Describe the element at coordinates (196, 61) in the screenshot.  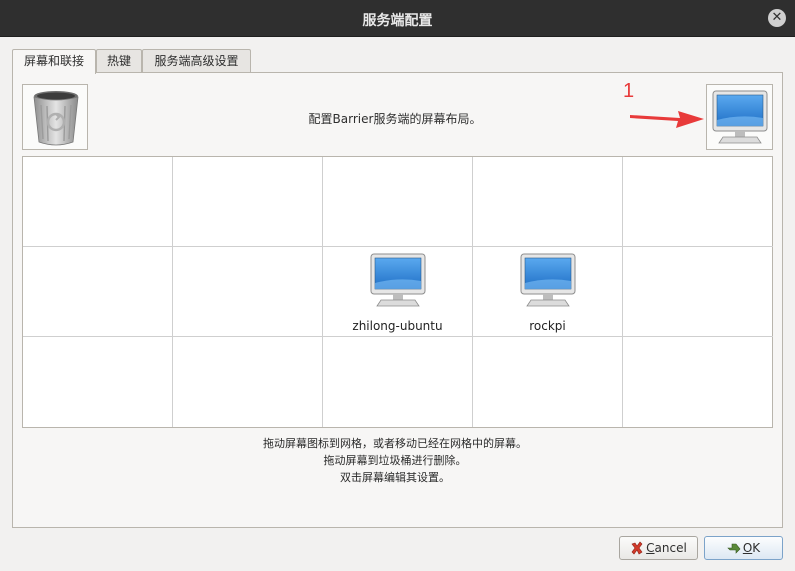
I see `tab-advanced-server-settings: 服务端高级设置` at that location.